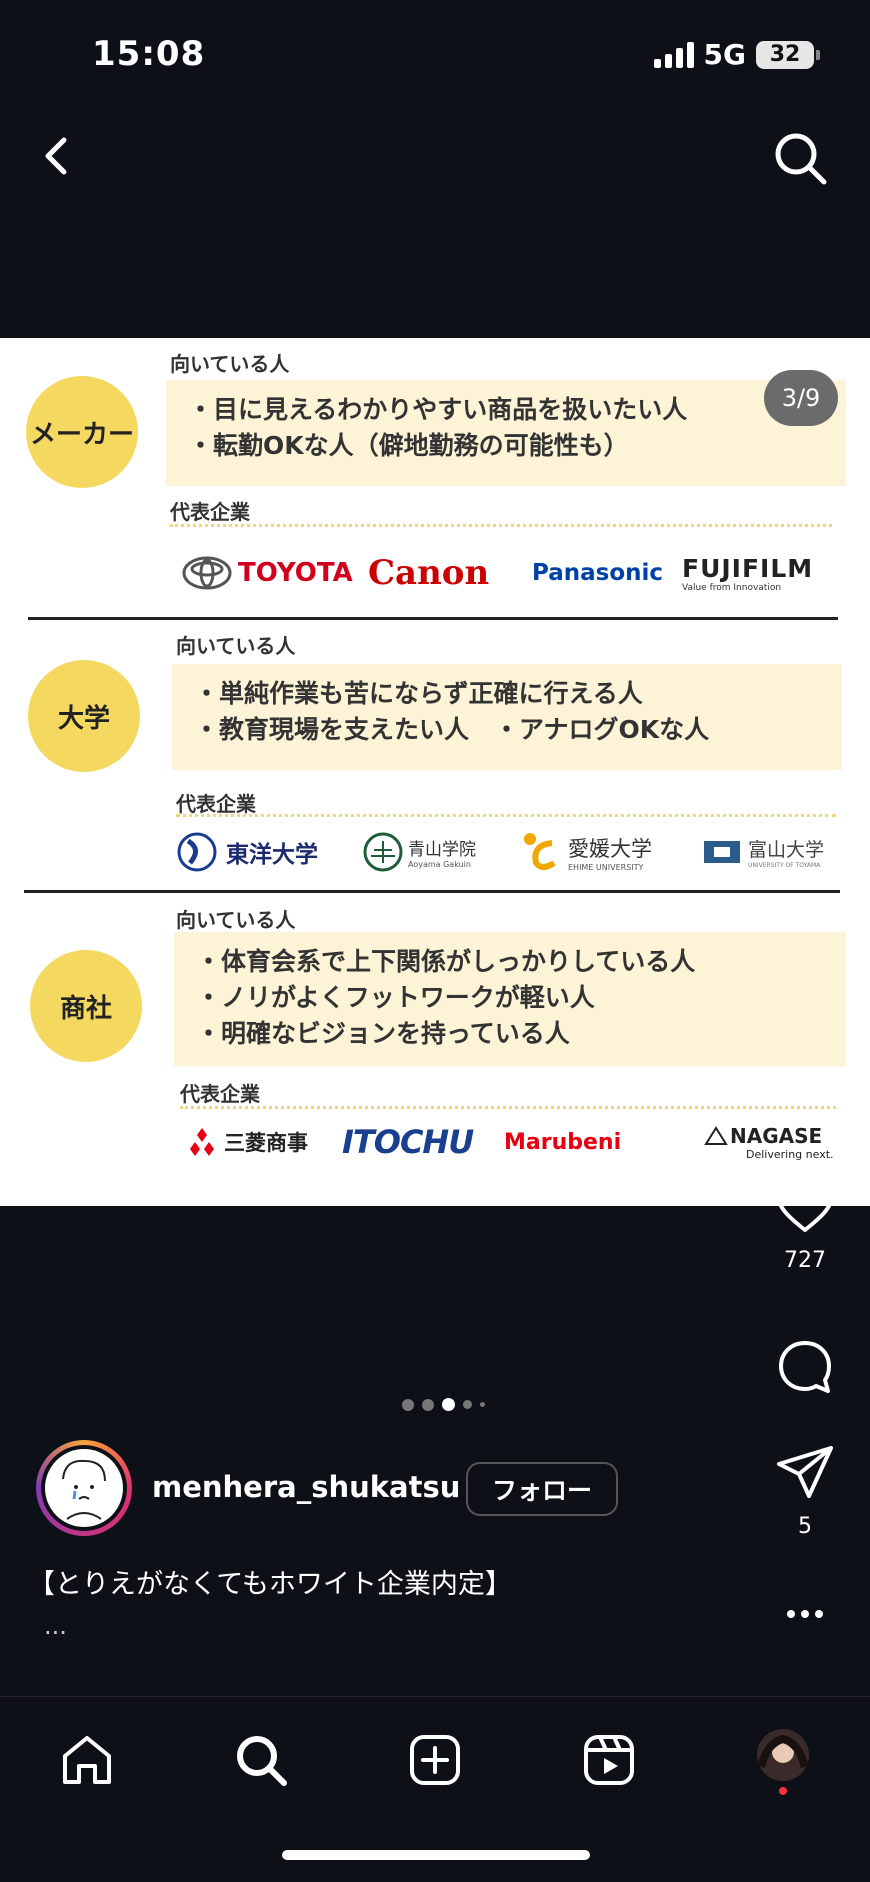  I want to click on company-name: 富山大学, so click(786, 850).